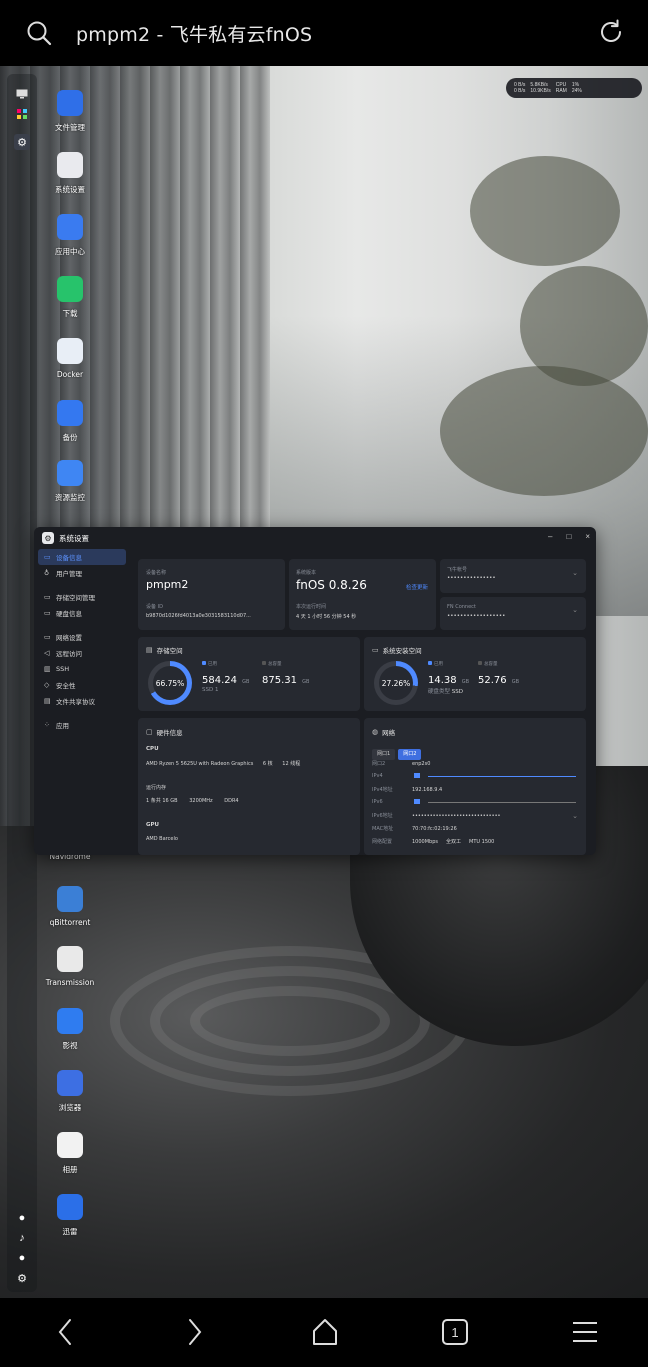 The width and height of the screenshot is (648, 1367). Describe the element at coordinates (70, 1091) in the screenshot. I see `desktop-app: 浏览器` at that location.